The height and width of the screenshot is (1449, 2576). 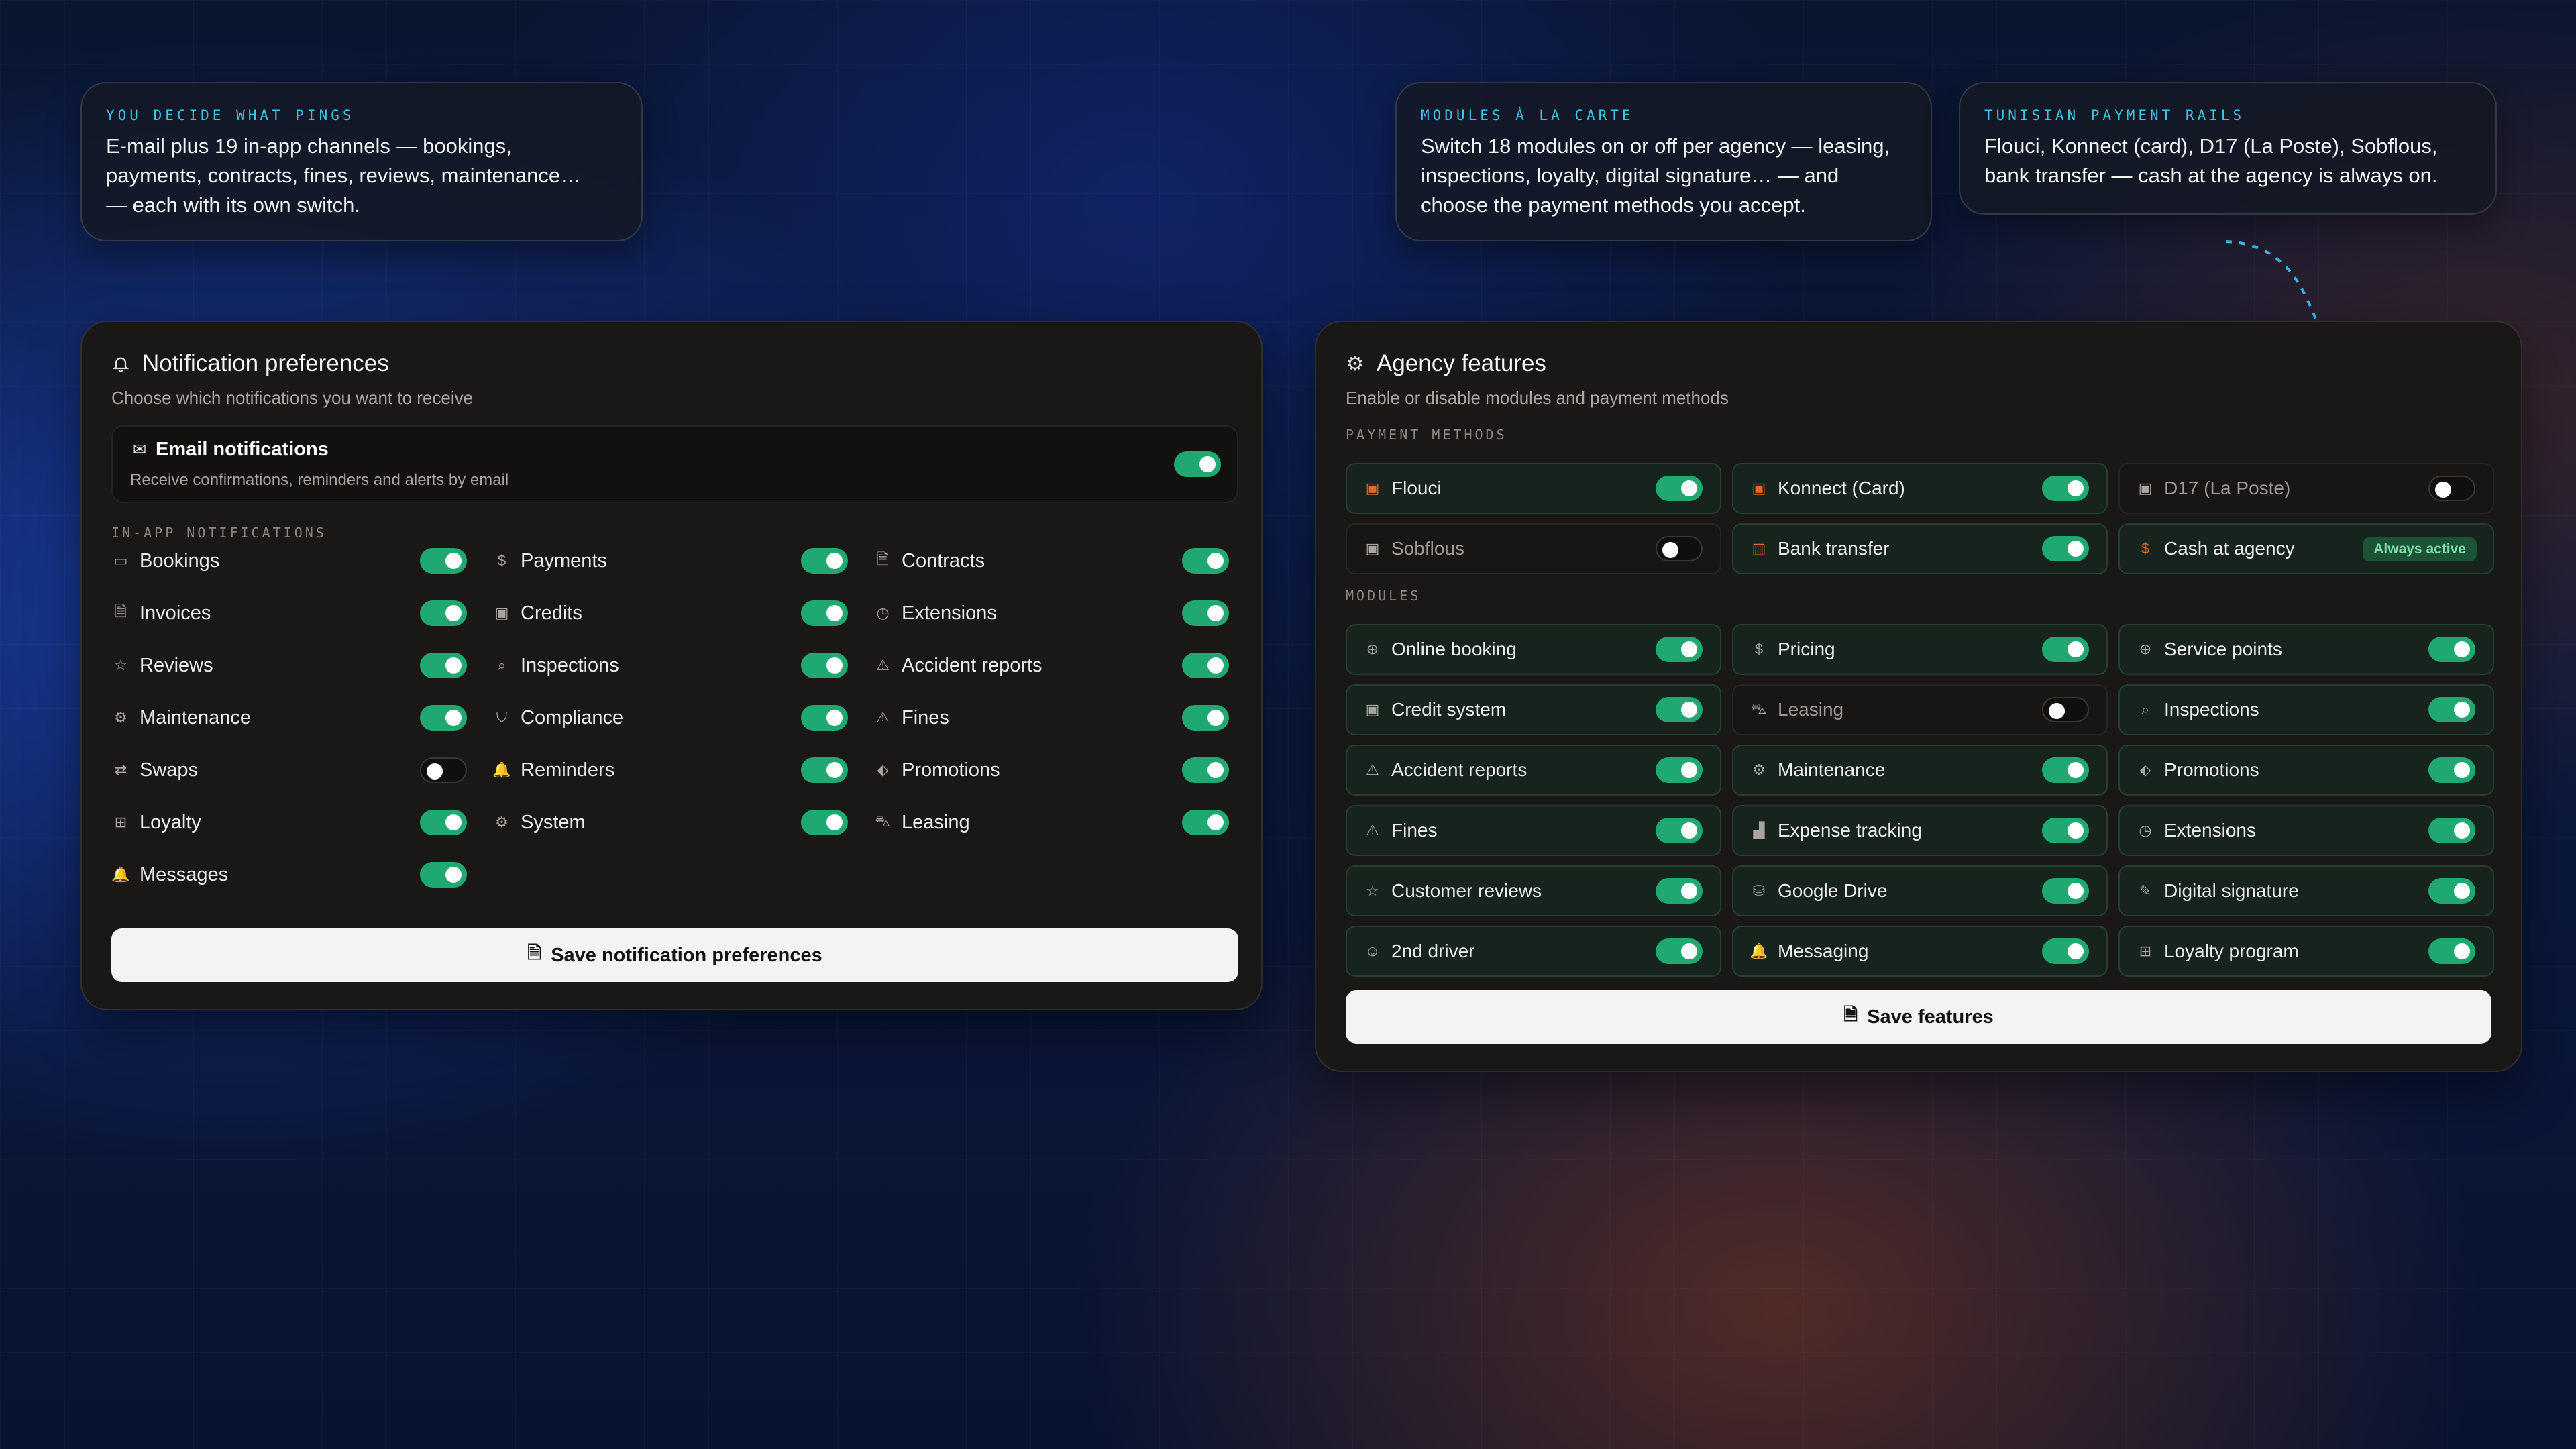 I want to click on module-toggle-maintenance, so click(x=2065, y=770).